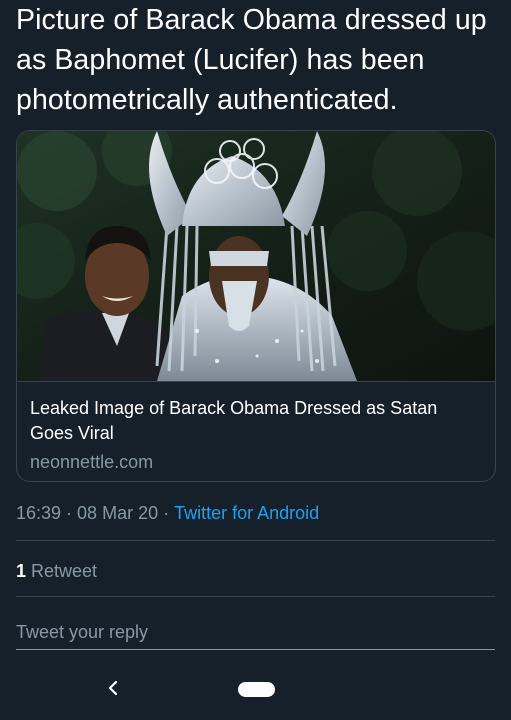 The image size is (511, 720). I want to click on home-pill-icon, so click(256, 689).